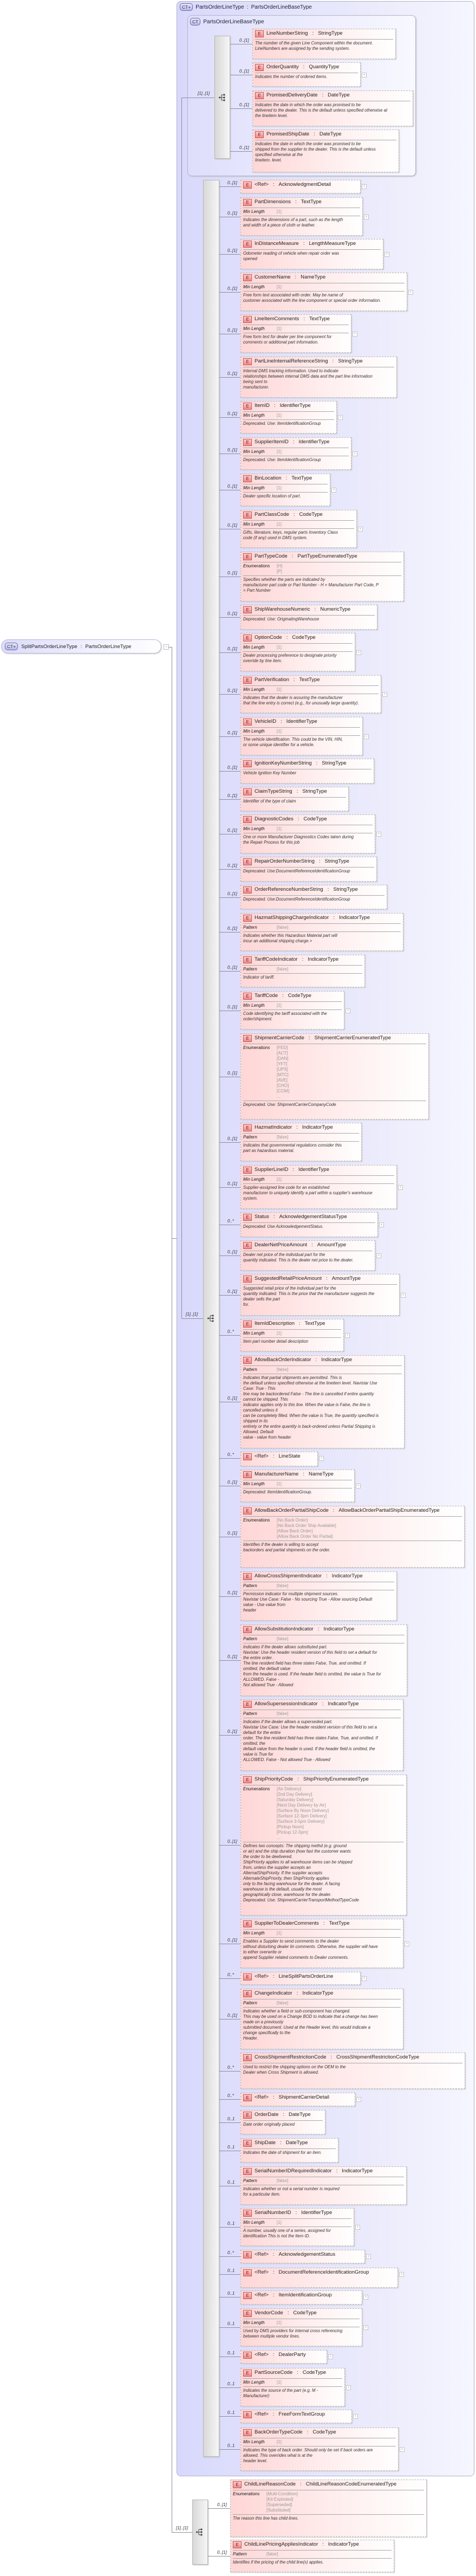 The image size is (476, 2576). What do you see at coordinates (296, 2416) in the screenshot?
I see `element-box: E <Ref>: FreeFormTextGroup` at bounding box center [296, 2416].